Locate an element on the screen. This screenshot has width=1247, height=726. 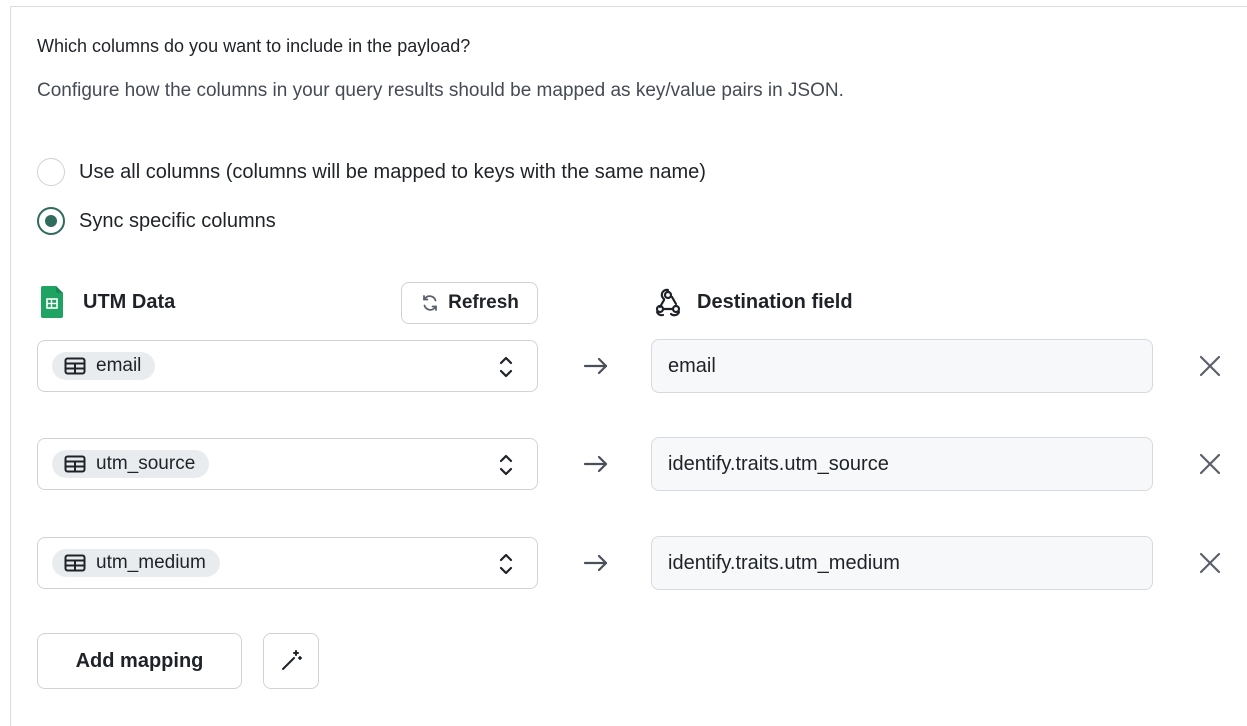
refresh-button: Refresh is located at coordinates (469, 303).